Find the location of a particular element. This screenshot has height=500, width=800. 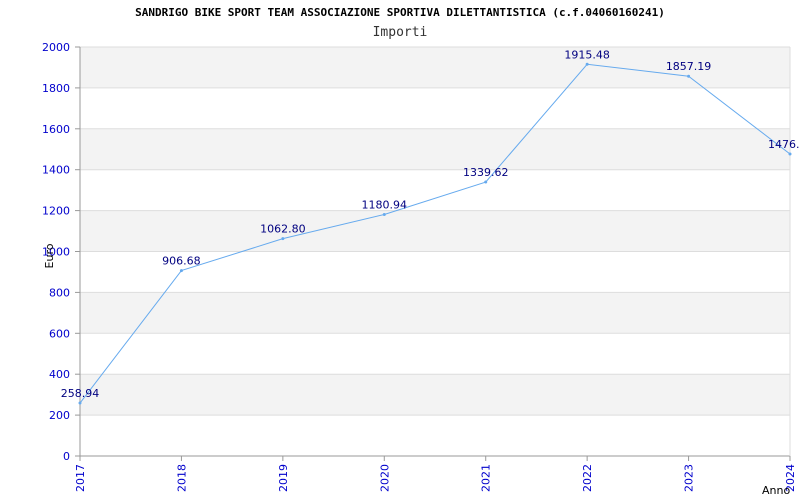

data-label: 906.68 is located at coordinates (181, 261).